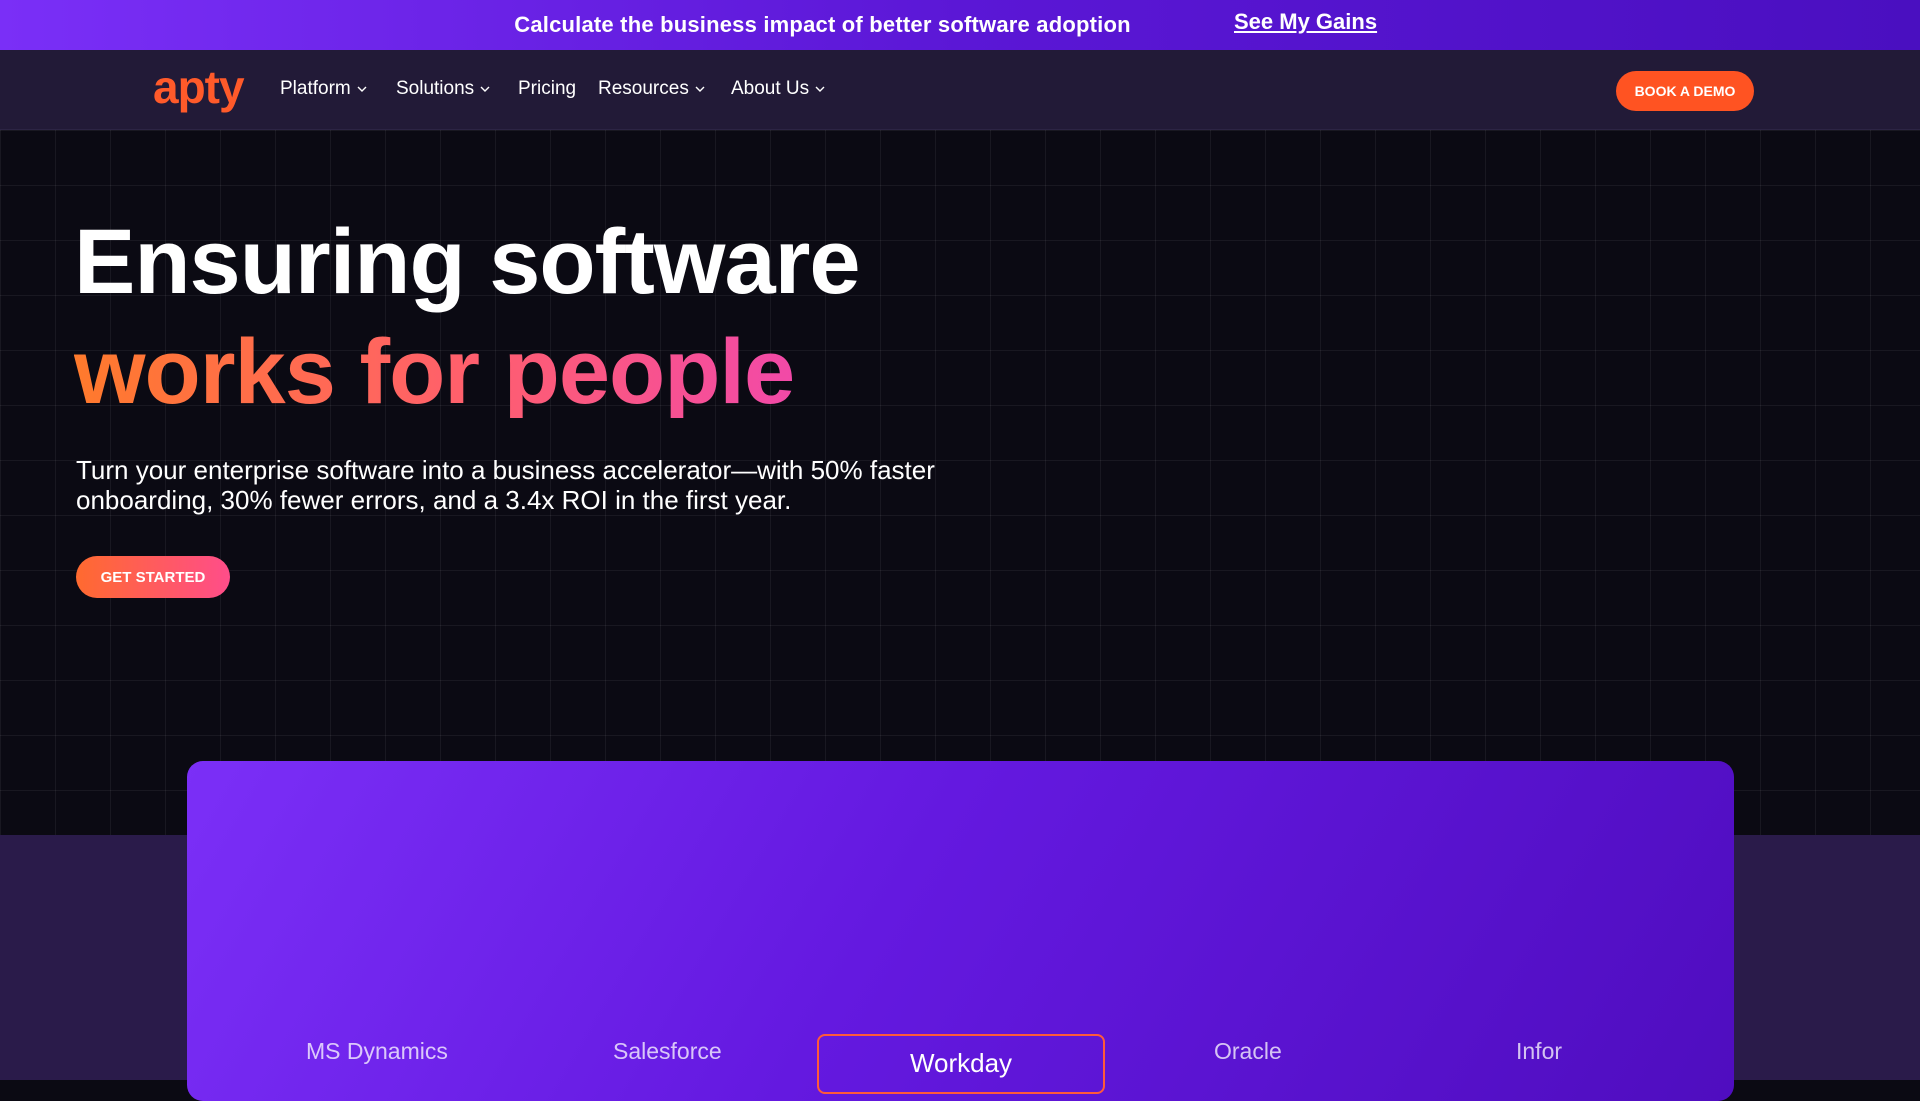 This screenshot has height=1101, width=1920. I want to click on nav-item-label: Pricing, so click(547, 88).